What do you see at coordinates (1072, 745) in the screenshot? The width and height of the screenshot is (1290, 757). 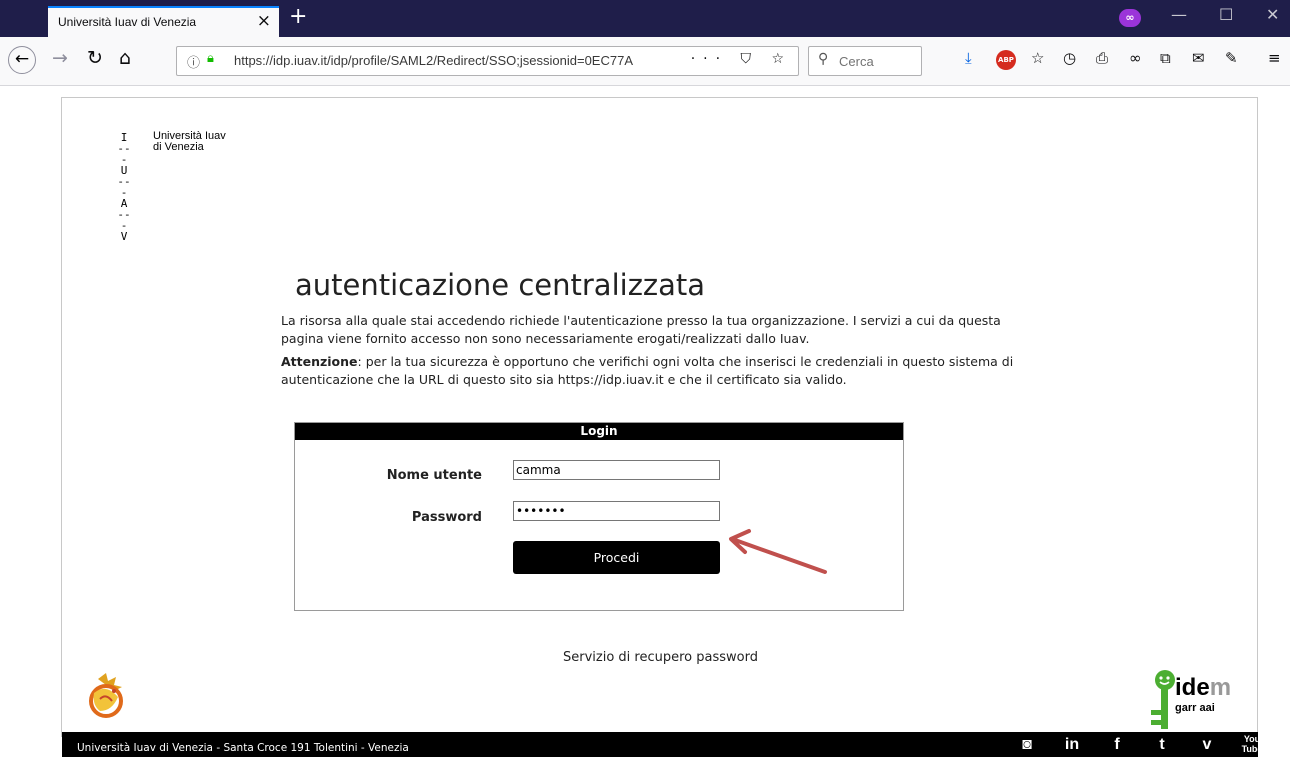 I see `linkedin-icon: in` at bounding box center [1072, 745].